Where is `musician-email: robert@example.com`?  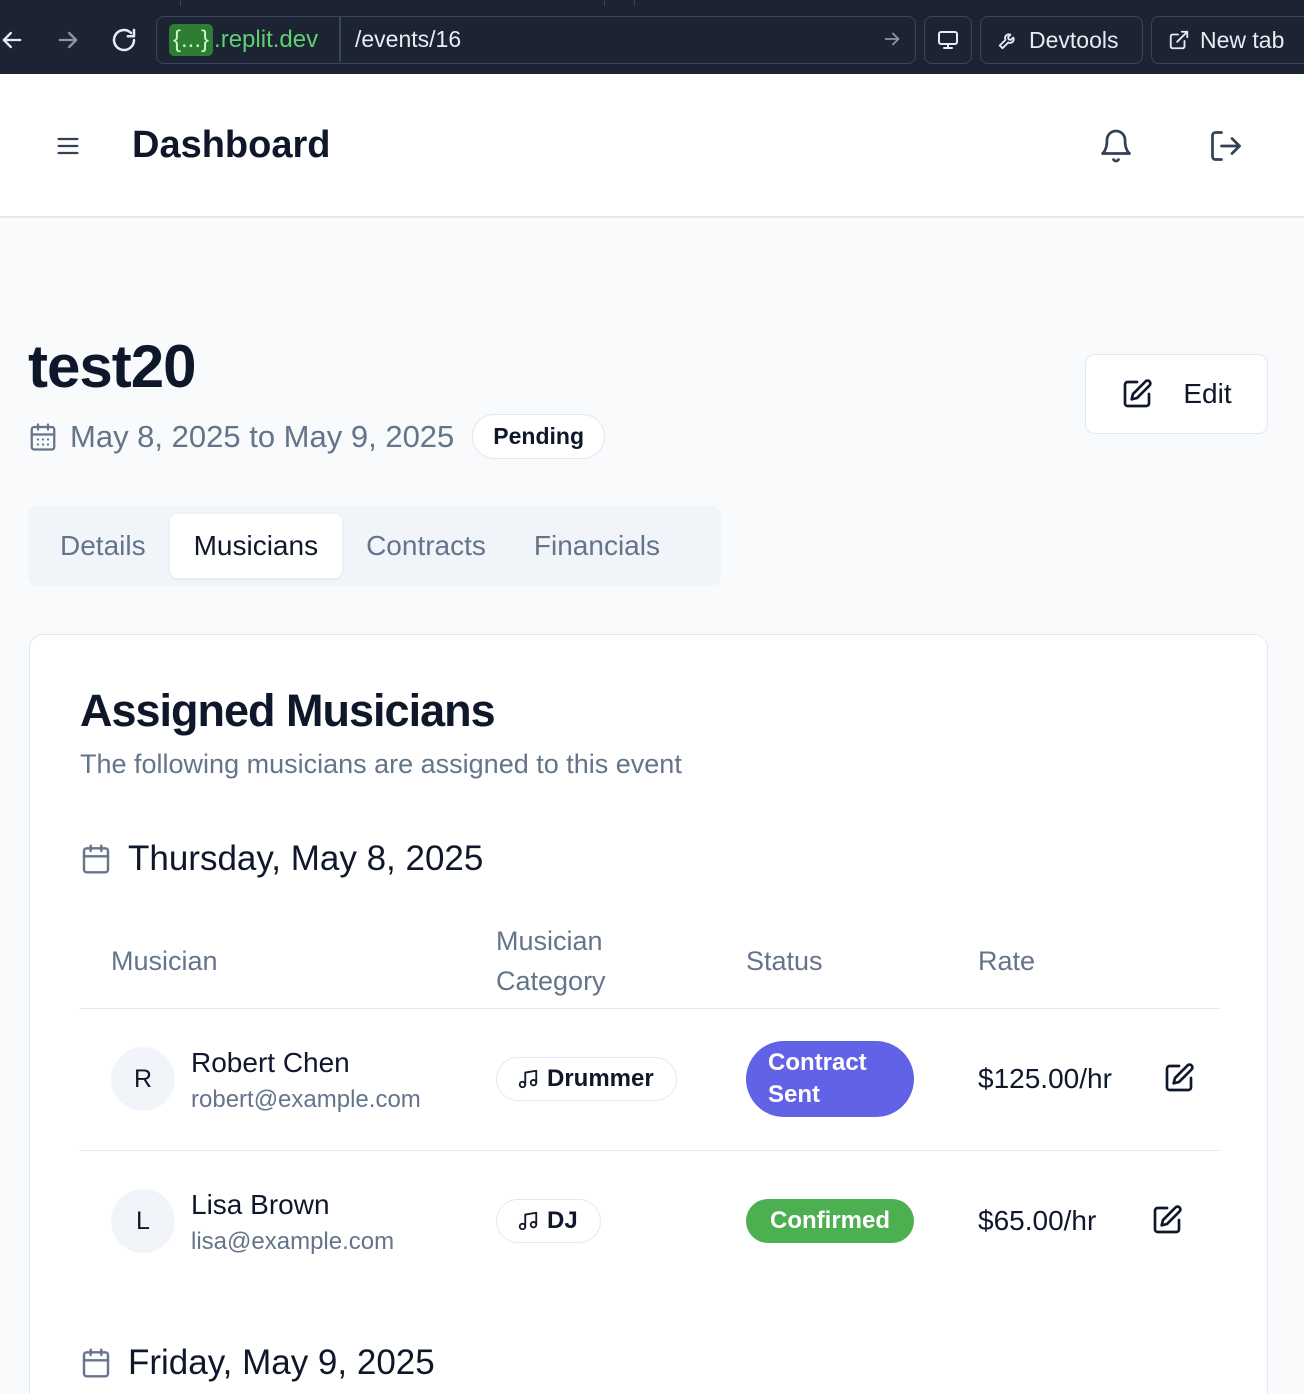
musician-email: robert@example.com is located at coordinates (306, 1099).